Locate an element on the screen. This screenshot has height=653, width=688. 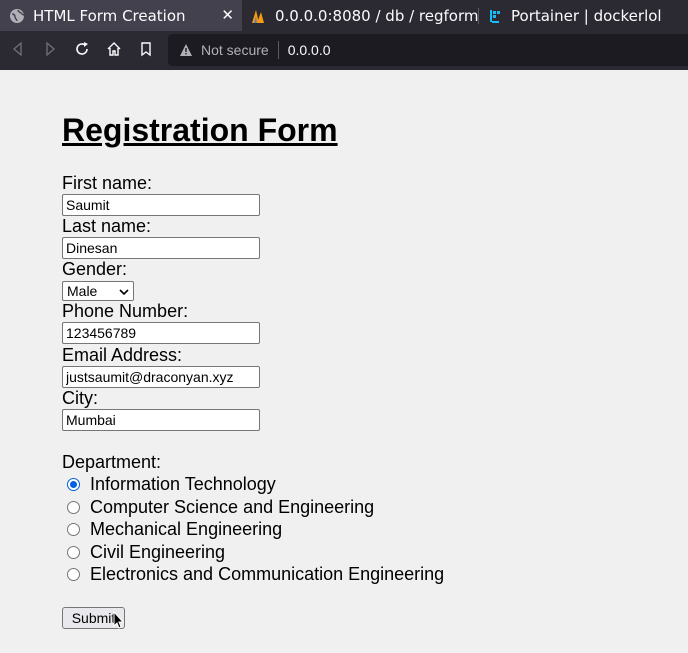
gender-select: Male is located at coordinates (98, 291).